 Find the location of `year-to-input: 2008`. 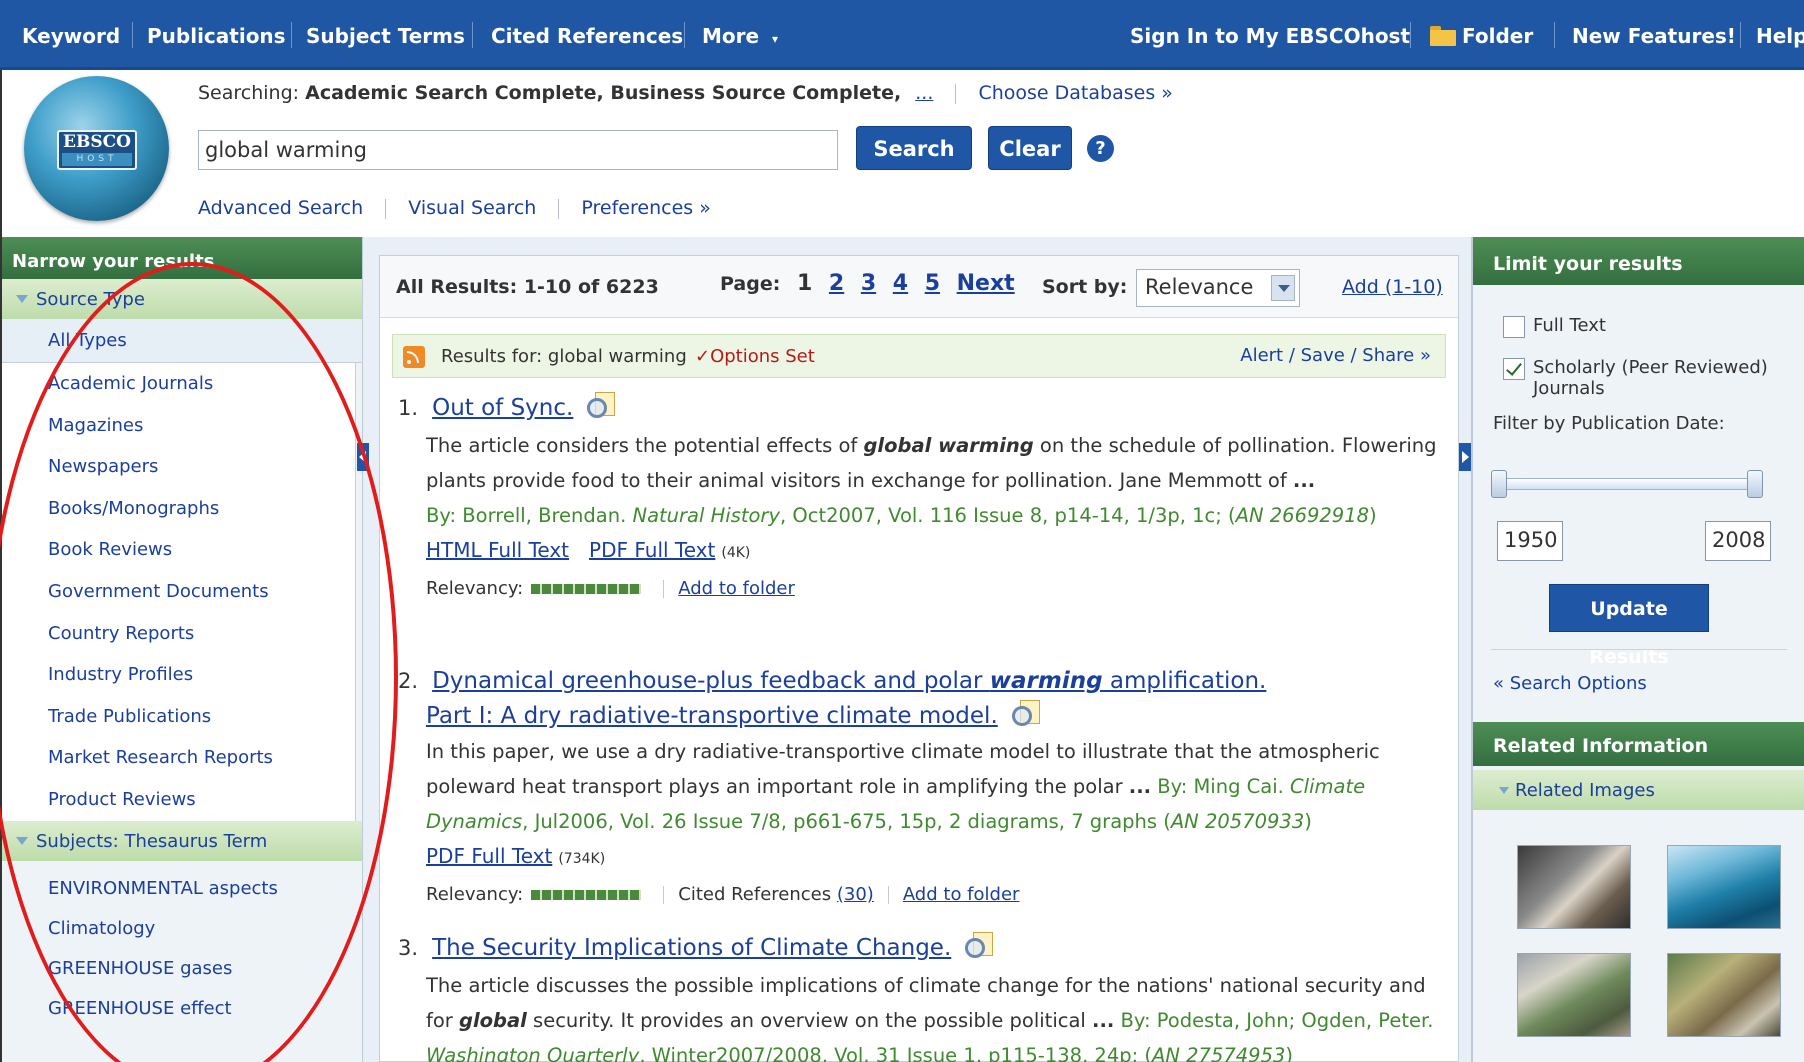

year-to-input: 2008 is located at coordinates (1738, 541).